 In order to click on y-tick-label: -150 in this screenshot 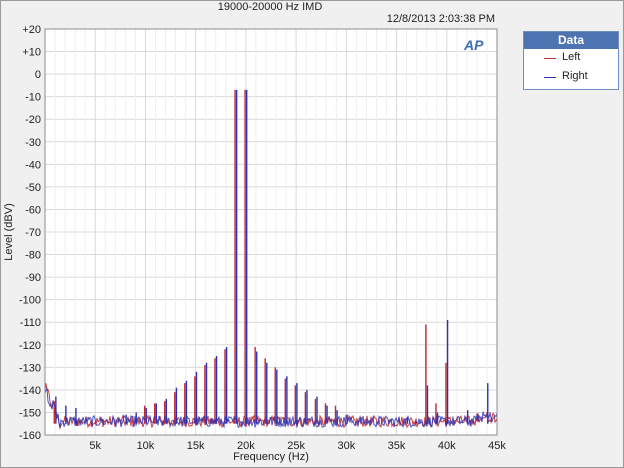, I will do `click(30, 413)`.